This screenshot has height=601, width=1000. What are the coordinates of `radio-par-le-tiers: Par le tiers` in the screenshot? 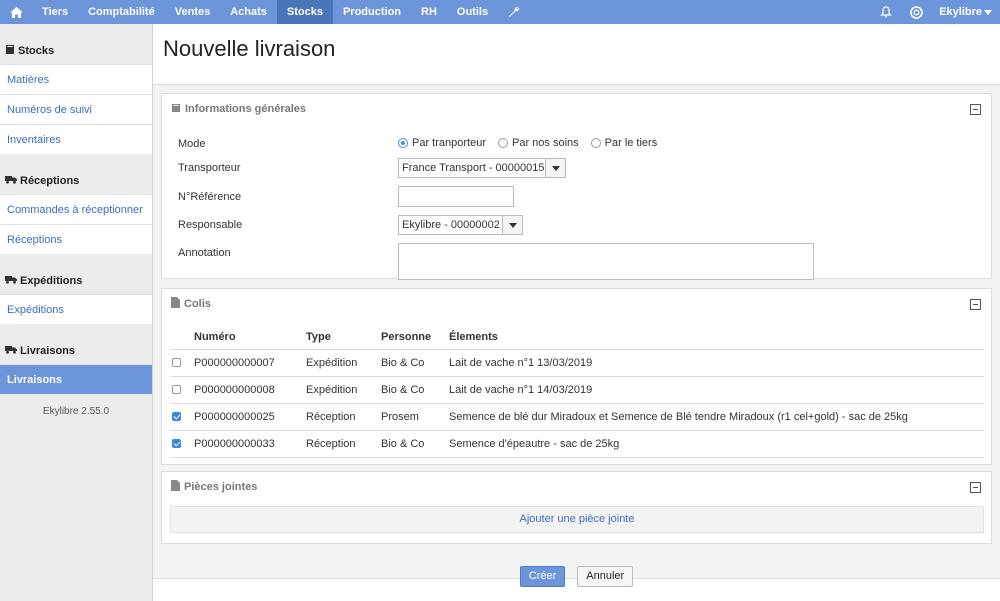 It's located at (624, 143).